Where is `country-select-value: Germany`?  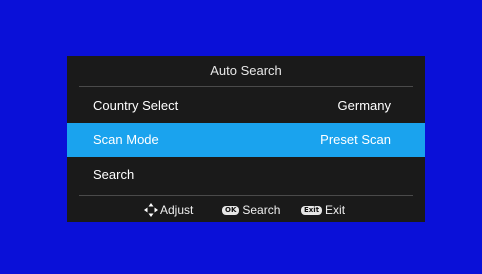
country-select-value: Germany is located at coordinates (364, 105).